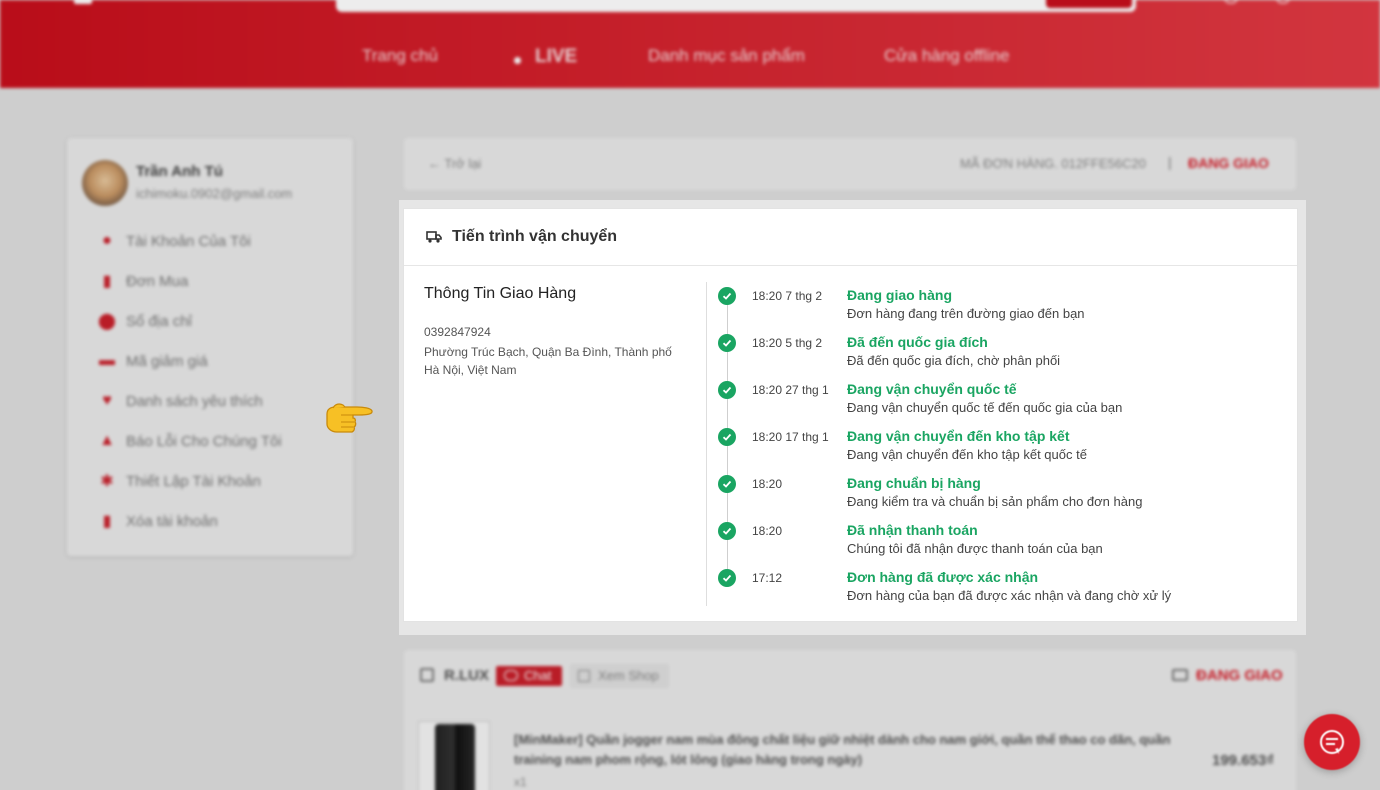 The image size is (1380, 790). What do you see at coordinates (434, 237) in the screenshot?
I see `truck-icon` at bounding box center [434, 237].